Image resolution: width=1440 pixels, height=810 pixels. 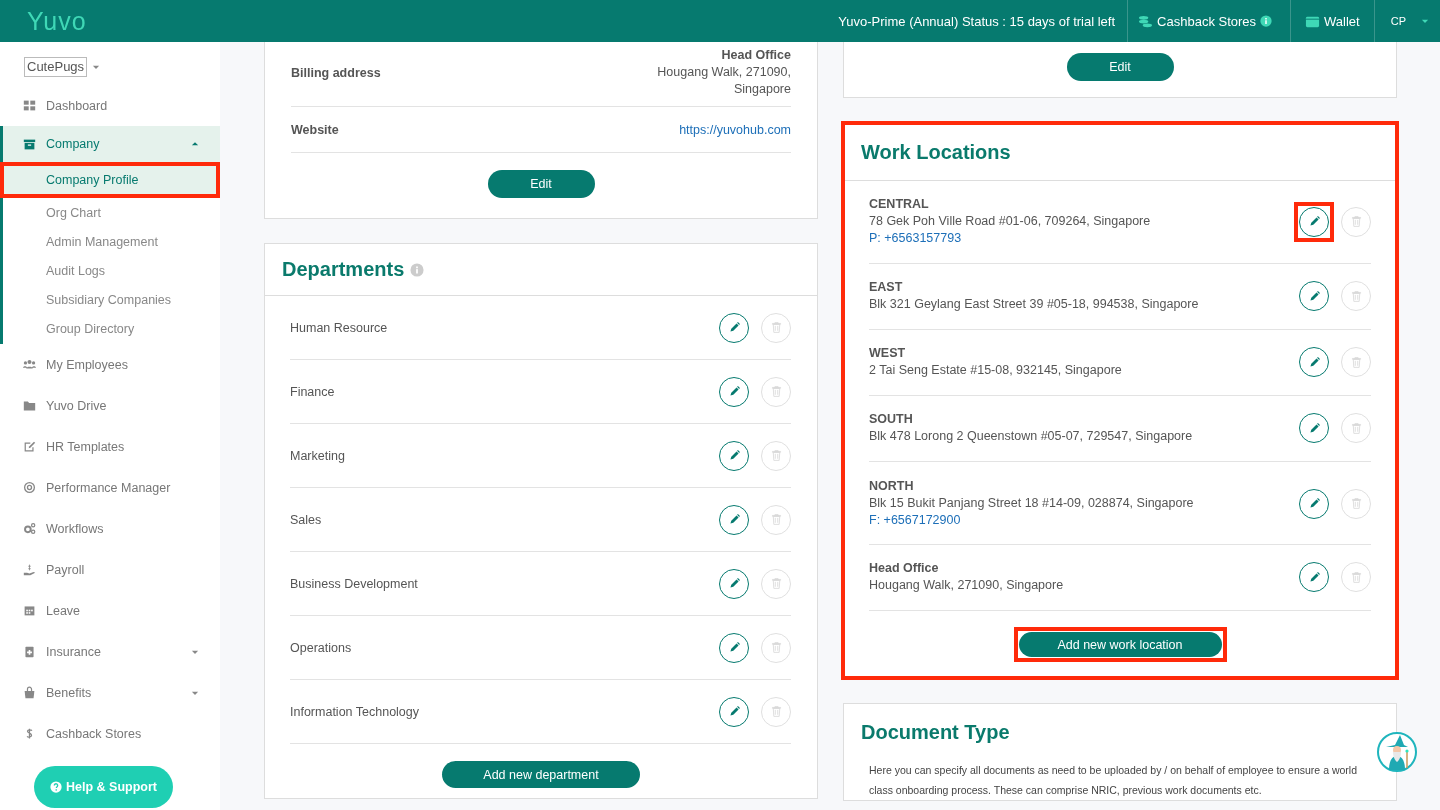 I want to click on department-name: Business Development, so click(x=354, y=583).